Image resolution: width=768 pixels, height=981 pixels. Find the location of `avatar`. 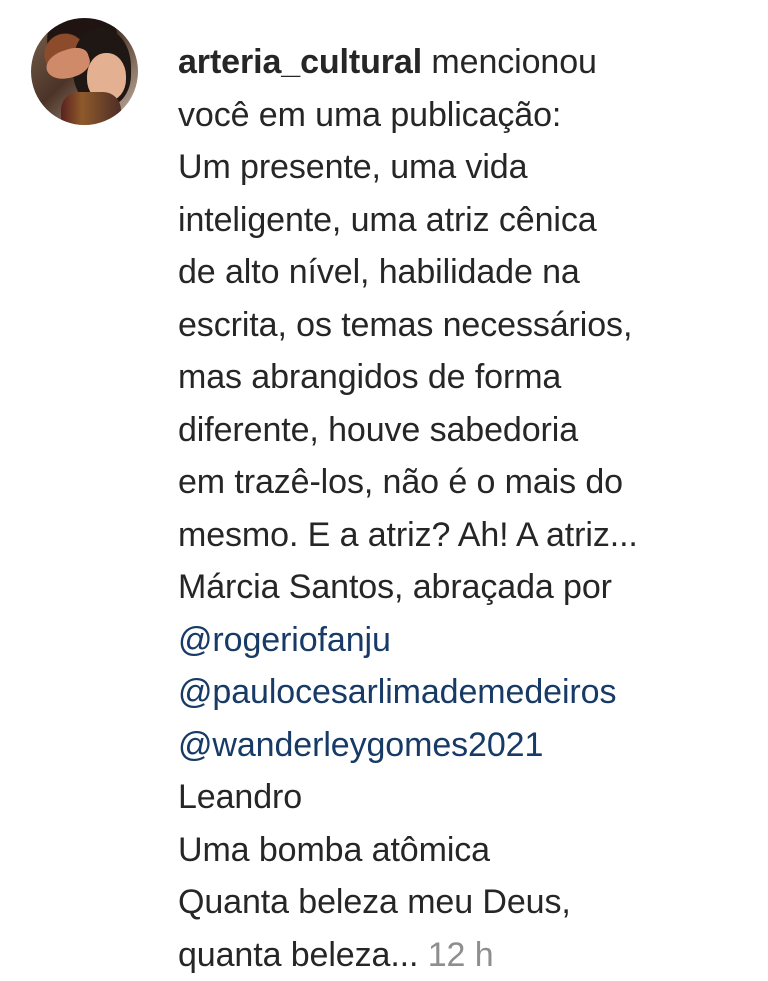

avatar is located at coordinates (84, 71).